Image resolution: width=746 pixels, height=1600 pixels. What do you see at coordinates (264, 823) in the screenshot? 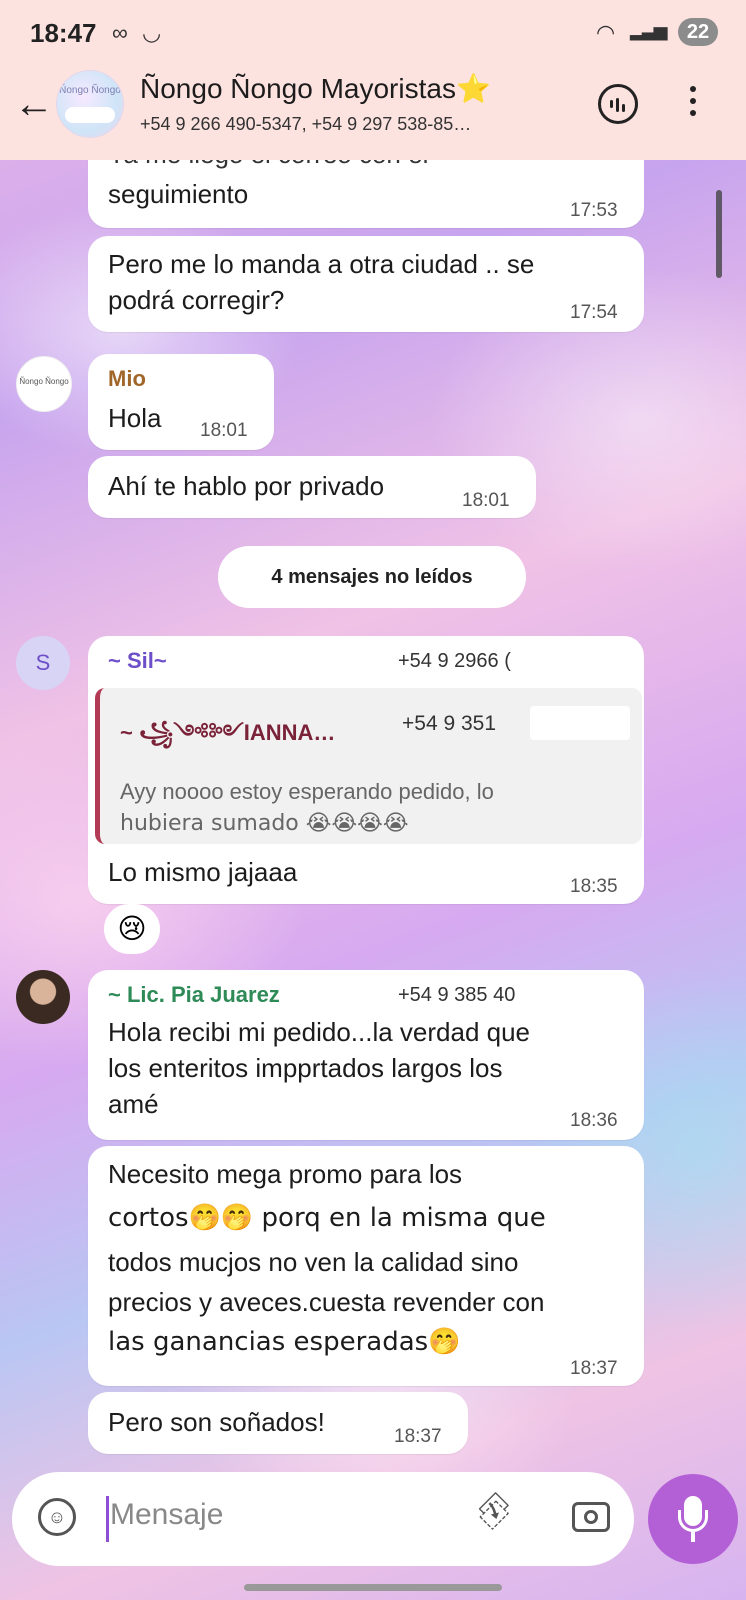
I see `quoted-text: hubiera sumado 😭😭😭😭` at bounding box center [264, 823].